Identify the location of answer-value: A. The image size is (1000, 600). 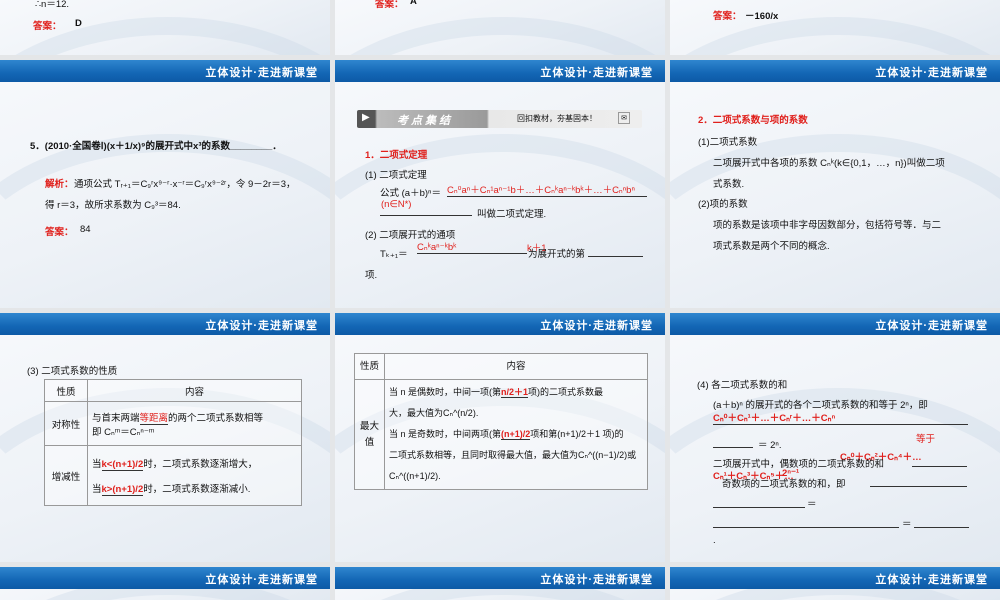
(413, 3).